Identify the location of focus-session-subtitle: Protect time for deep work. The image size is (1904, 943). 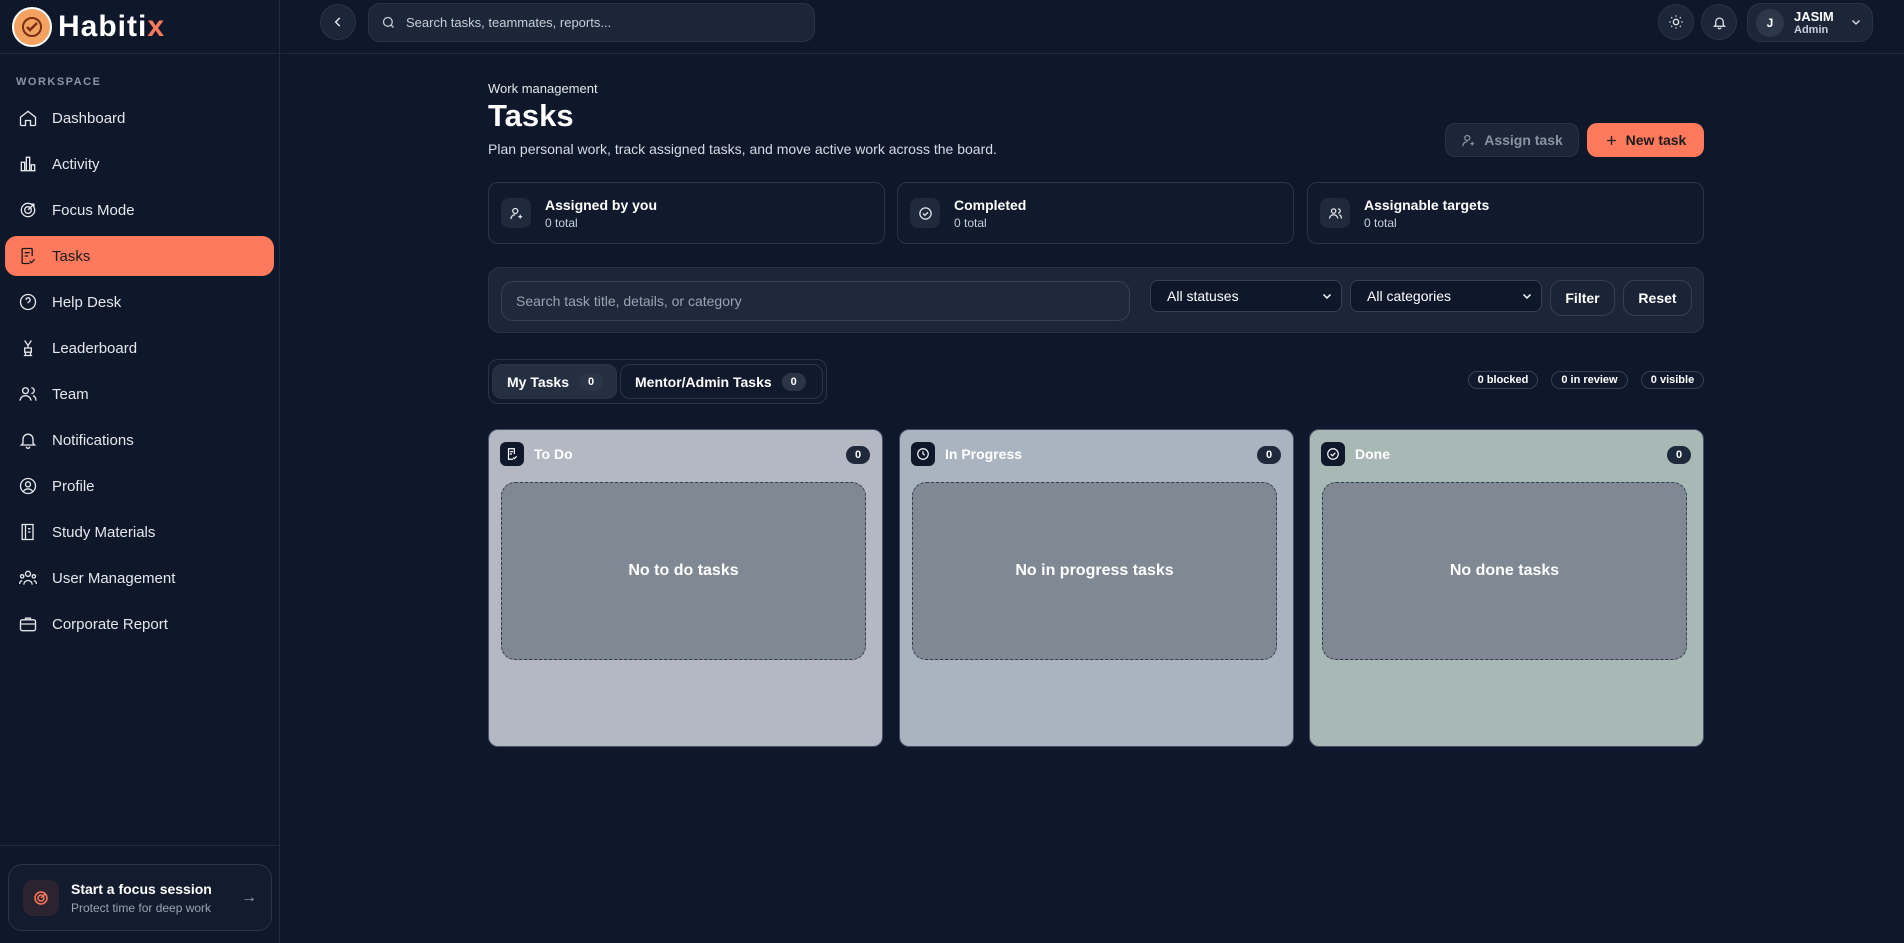
(141, 907).